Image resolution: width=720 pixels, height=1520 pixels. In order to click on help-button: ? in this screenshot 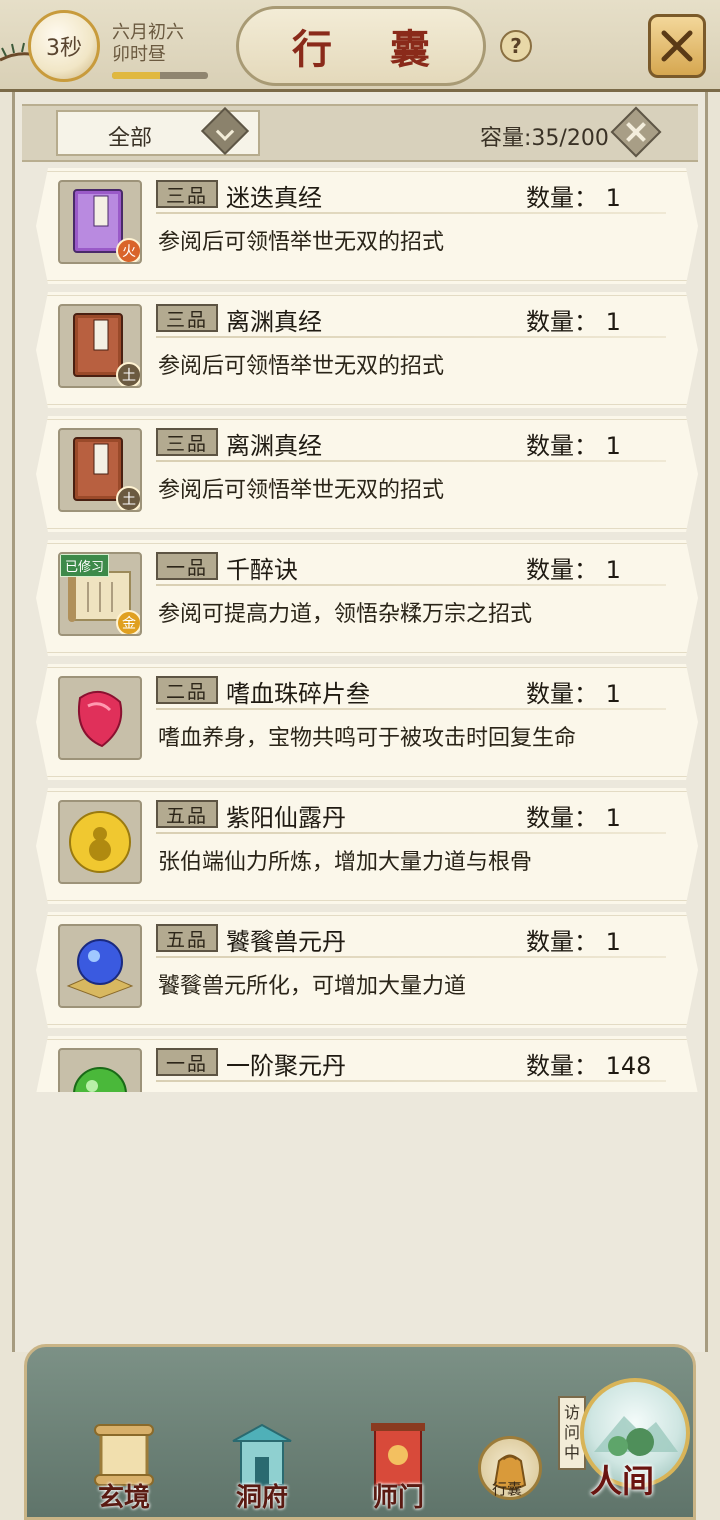, I will do `click(516, 46)`.